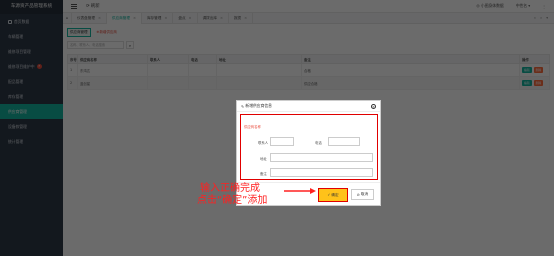  Describe the element at coordinates (263, 159) in the screenshot. I see `address-label: 地址` at that location.